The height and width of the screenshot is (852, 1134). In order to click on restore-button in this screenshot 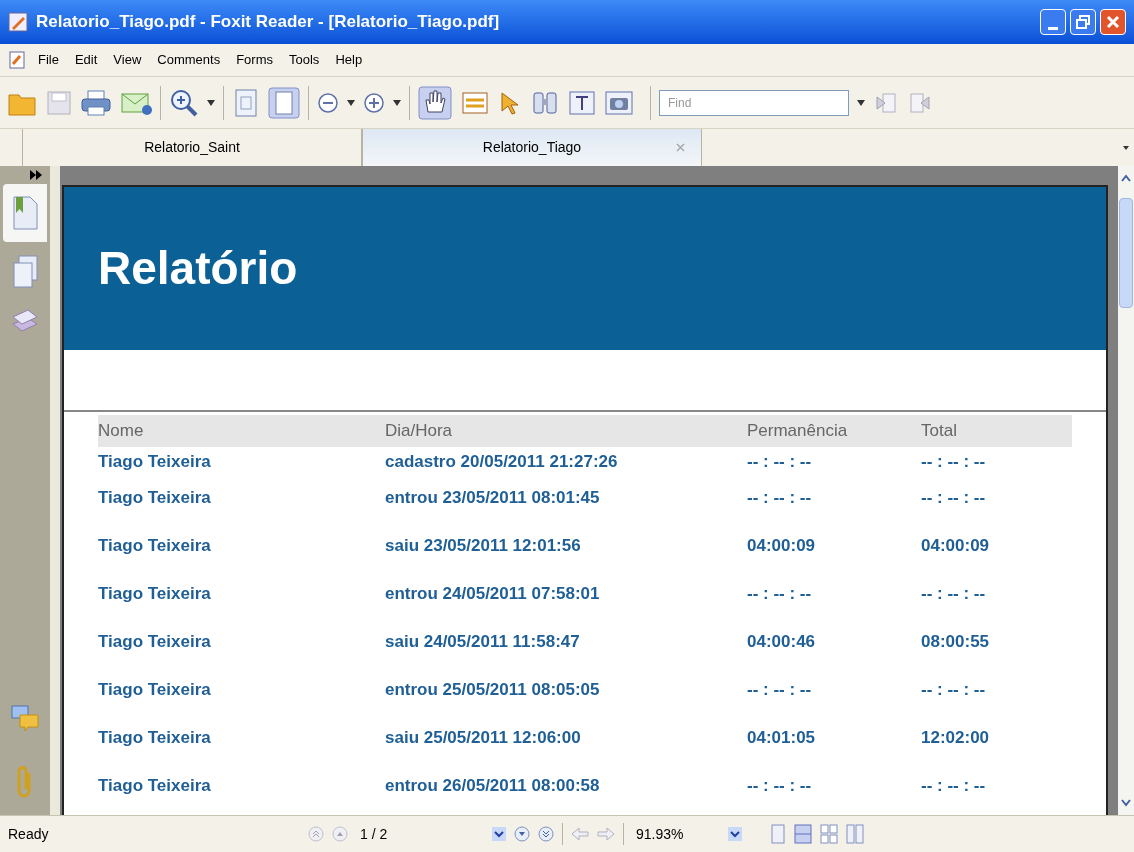, I will do `click(1083, 22)`.